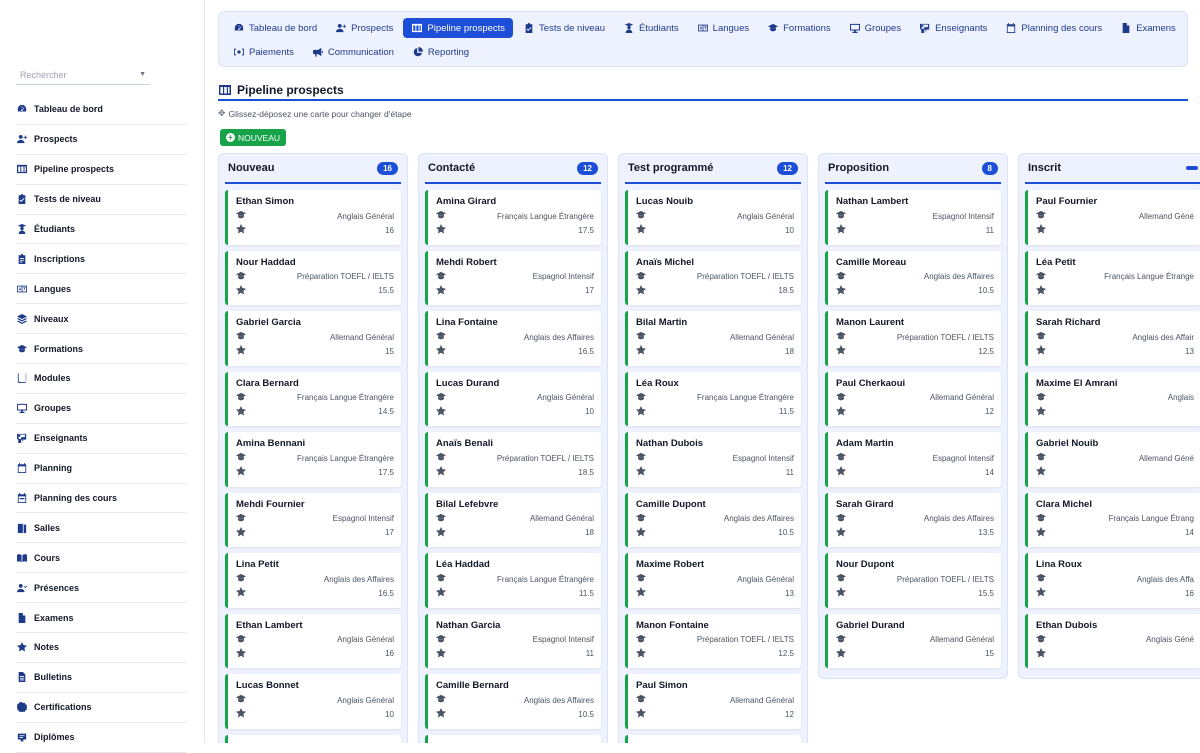 This screenshot has height=753, width=1200. What do you see at coordinates (101, 708) in the screenshot?
I see `sidebar-item-certifications: Certifications` at bounding box center [101, 708].